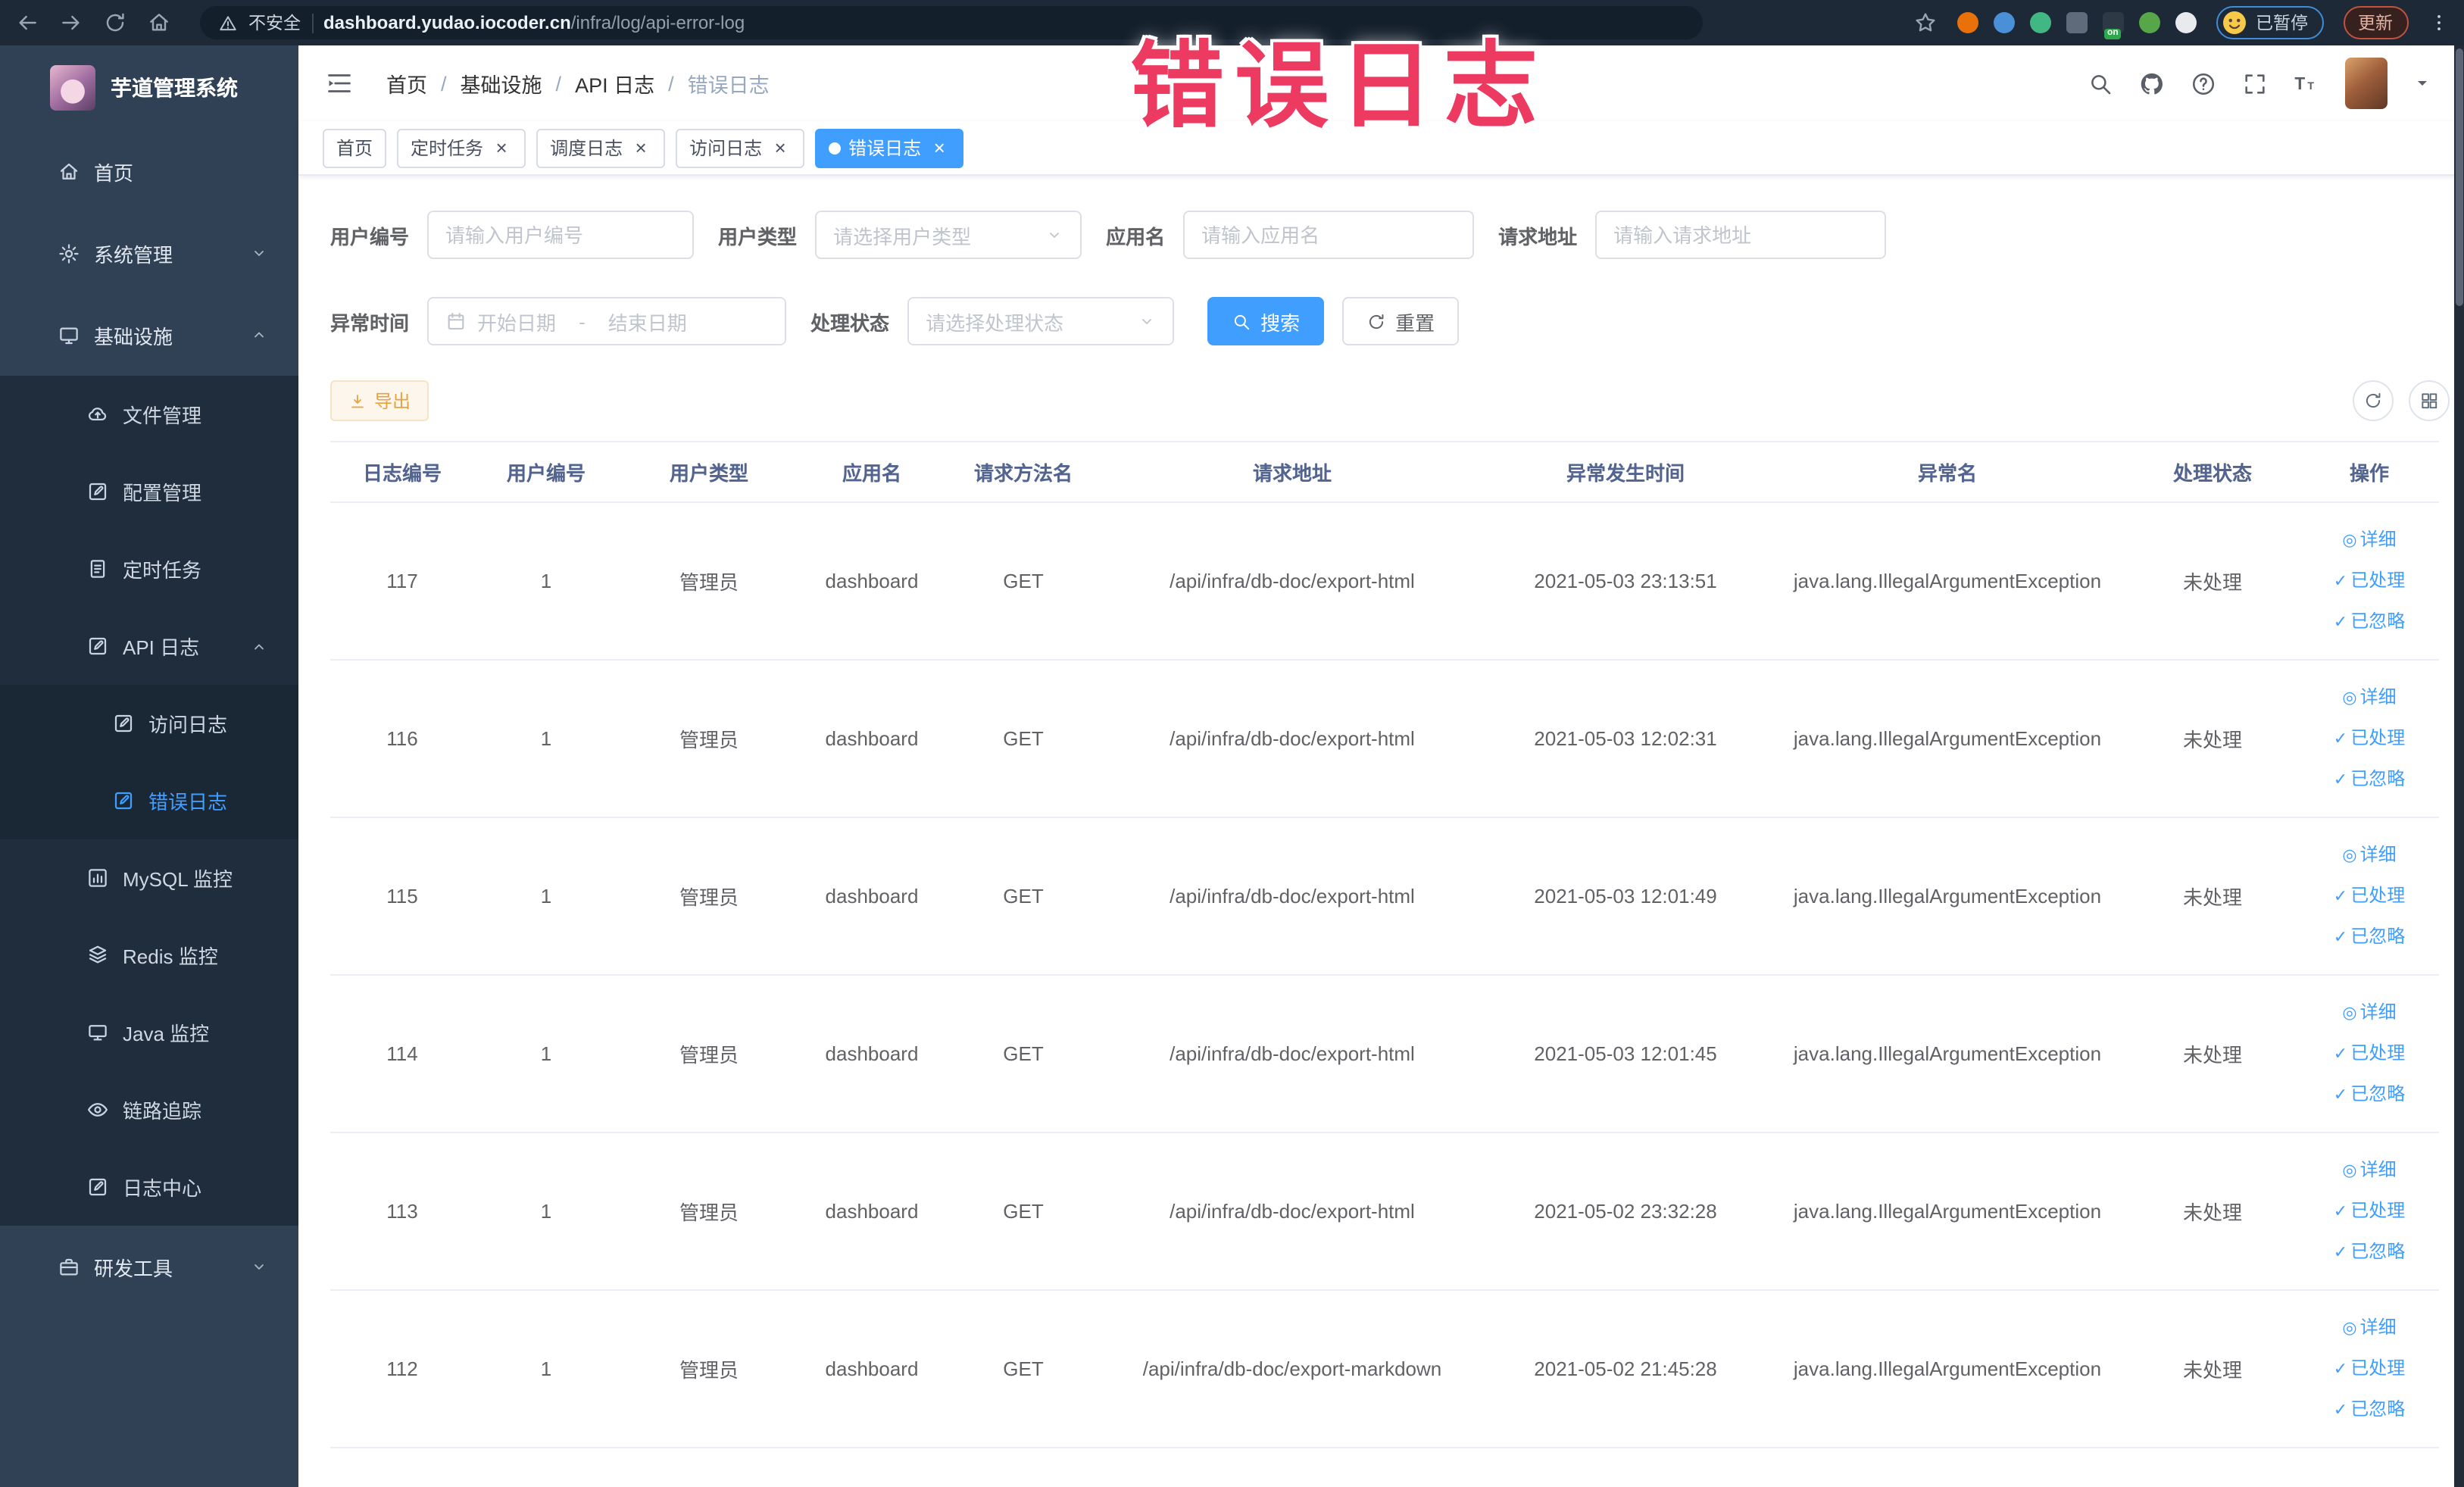 This screenshot has width=2464, height=1487. I want to click on check-icon: ✓, so click(2340, 1410).